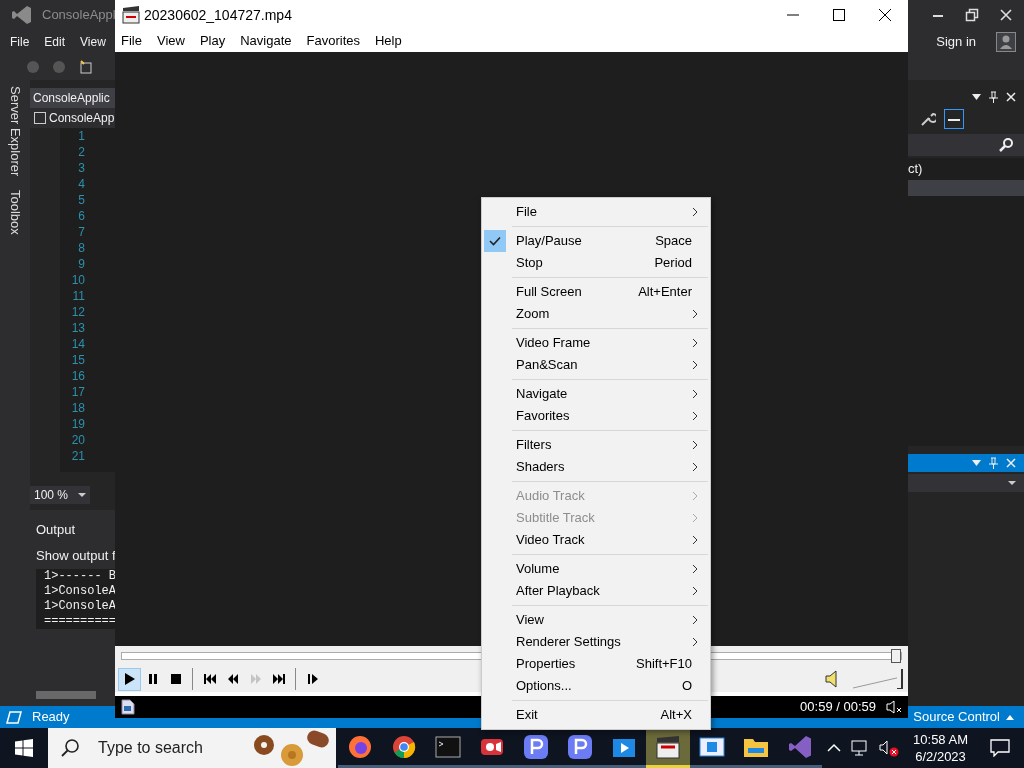 Image resolution: width=1024 pixels, height=768 pixels. I want to click on document-icon, so click(128, 707).